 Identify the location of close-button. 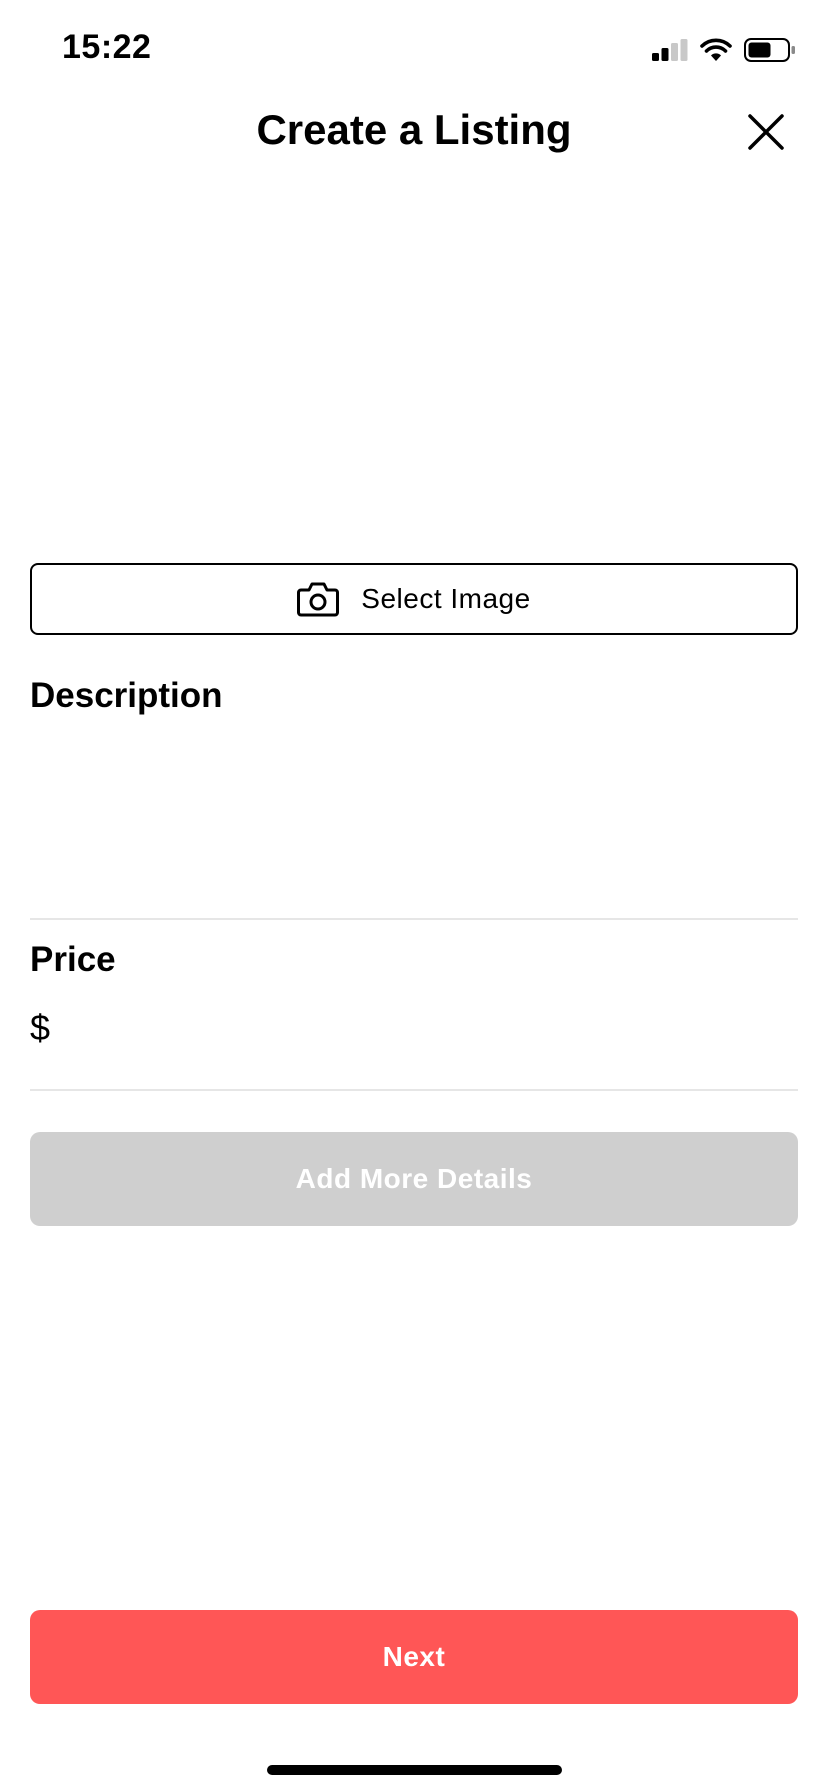
(766, 132).